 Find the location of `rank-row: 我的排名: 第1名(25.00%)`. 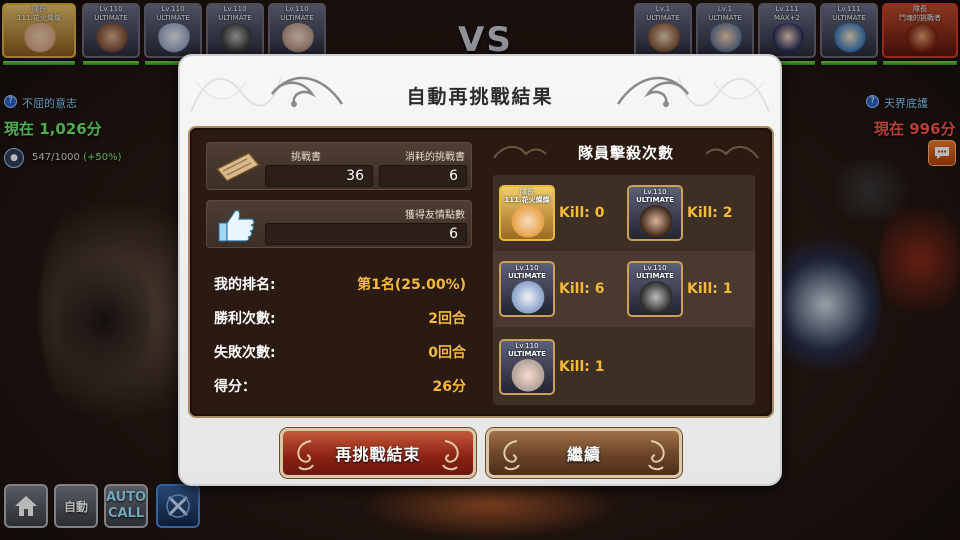

rank-row: 我的排名: 第1名(25.00%) is located at coordinates (340, 285).